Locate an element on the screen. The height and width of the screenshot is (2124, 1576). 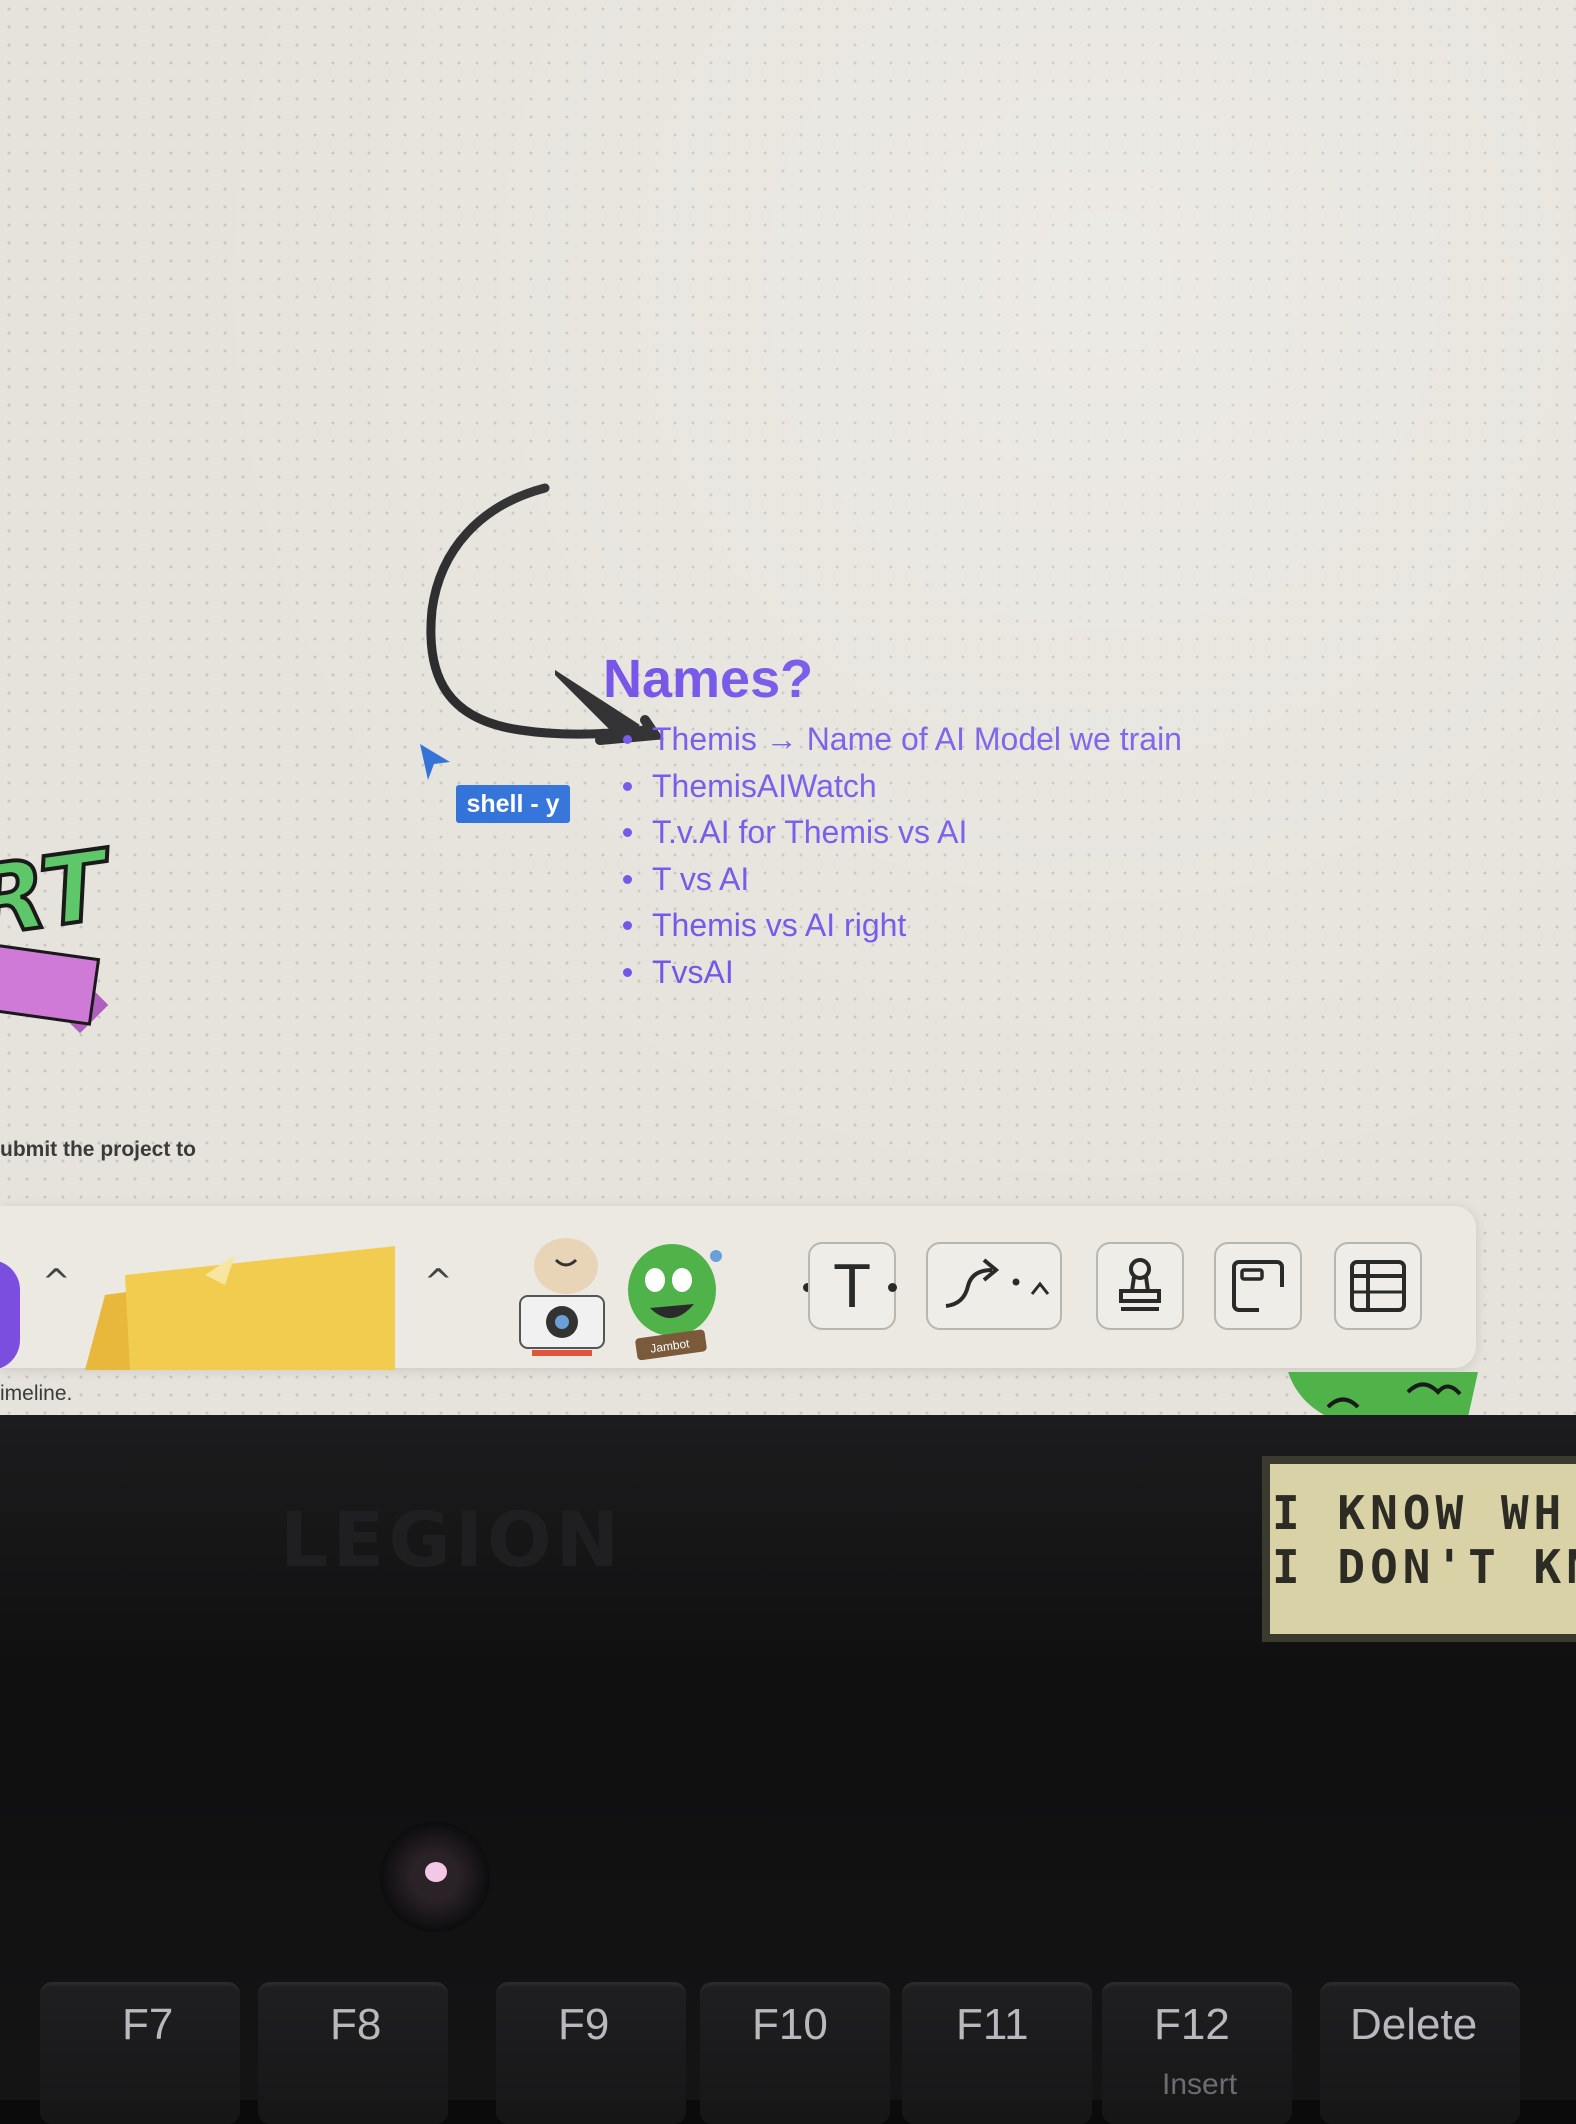
key-label: F11 is located at coordinates (992, 2024).